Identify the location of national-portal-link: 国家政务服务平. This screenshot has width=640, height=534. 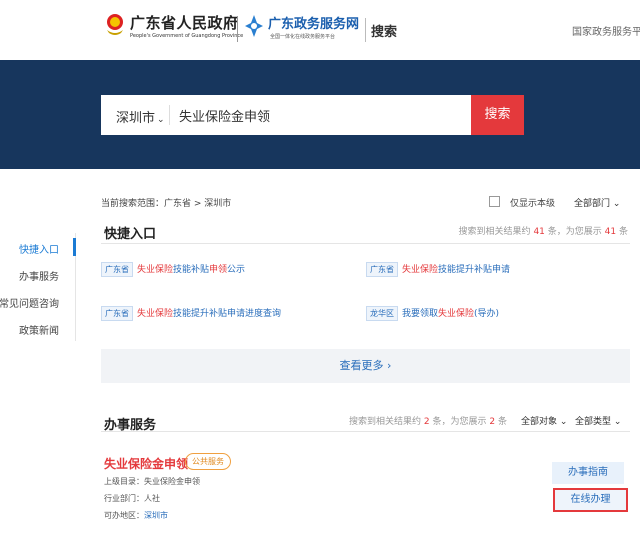
(606, 30).